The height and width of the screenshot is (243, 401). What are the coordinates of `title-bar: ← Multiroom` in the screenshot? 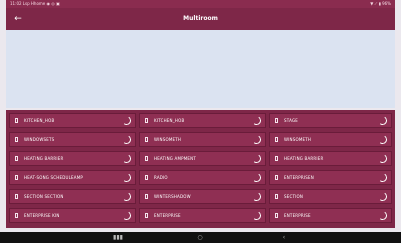 It's located at (200, 19).